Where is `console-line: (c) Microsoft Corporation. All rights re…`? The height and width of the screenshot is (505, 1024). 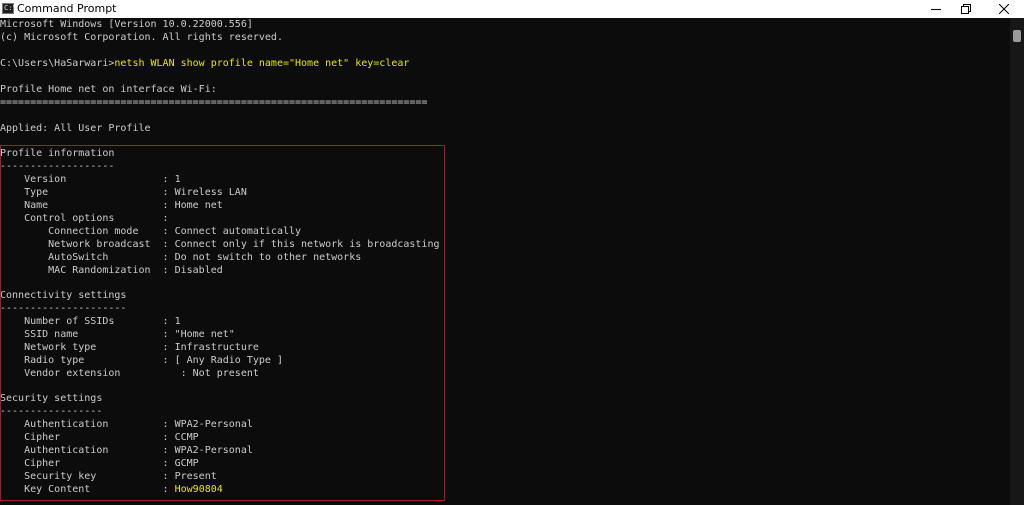
console-line: (c) Microsoft Corporation. All rights re… is located at coordinates (141, 37).